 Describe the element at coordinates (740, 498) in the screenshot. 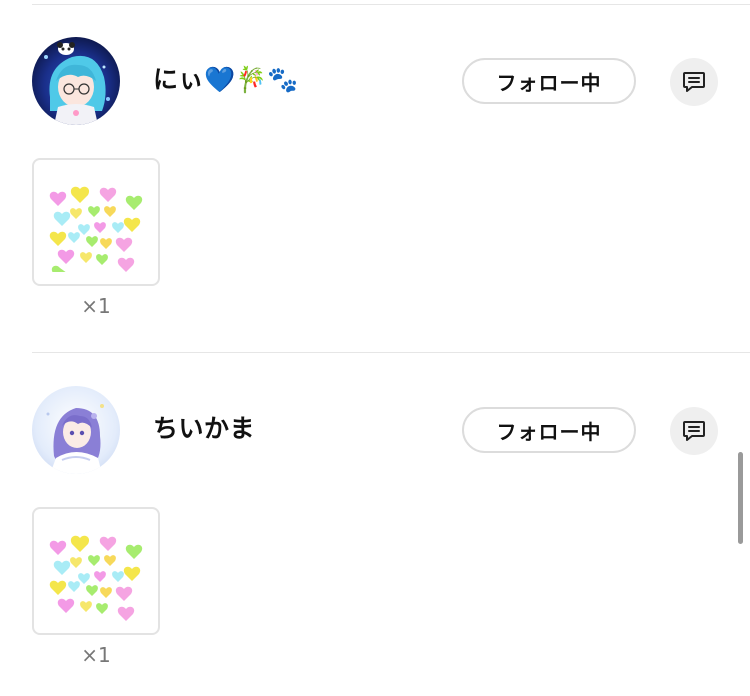

I see `scrollbar` at that location.